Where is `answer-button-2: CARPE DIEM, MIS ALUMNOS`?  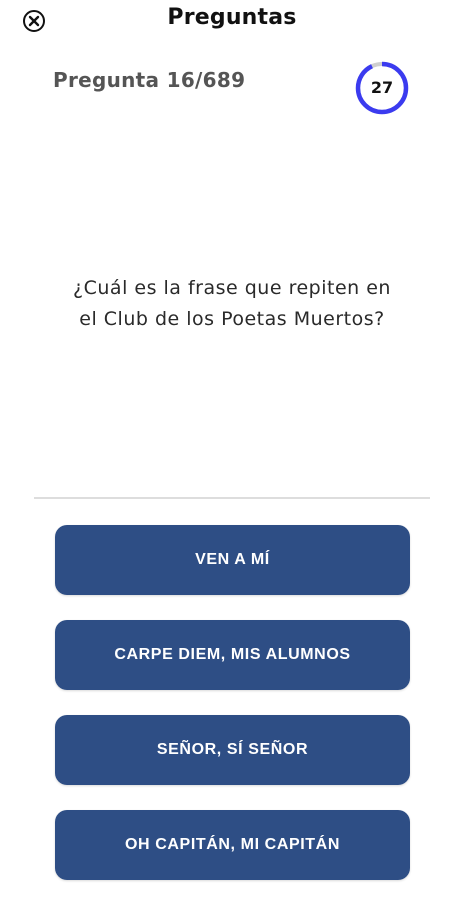
answer-button-2: CARPE DIEM, MIS ALUMNOS is located at coordinates (232, 655).